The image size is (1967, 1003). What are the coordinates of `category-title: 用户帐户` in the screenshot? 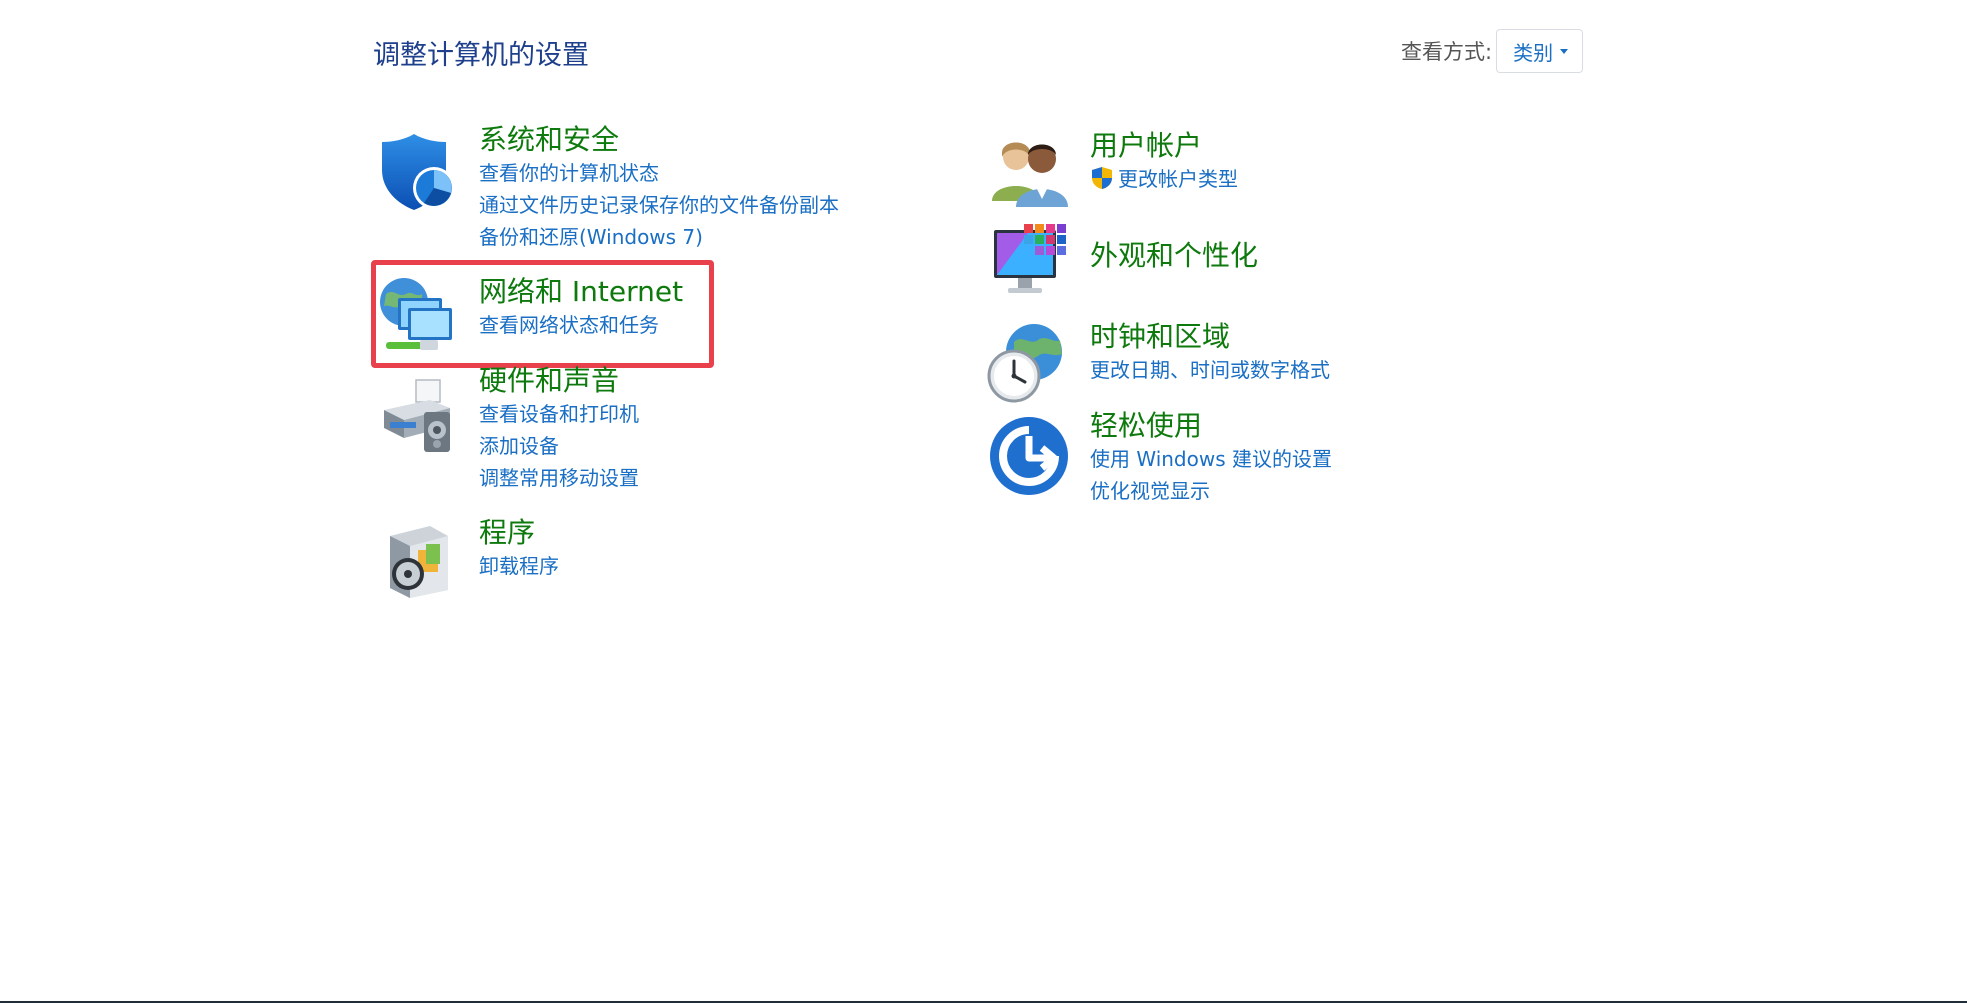 It's located at (1164, 146).